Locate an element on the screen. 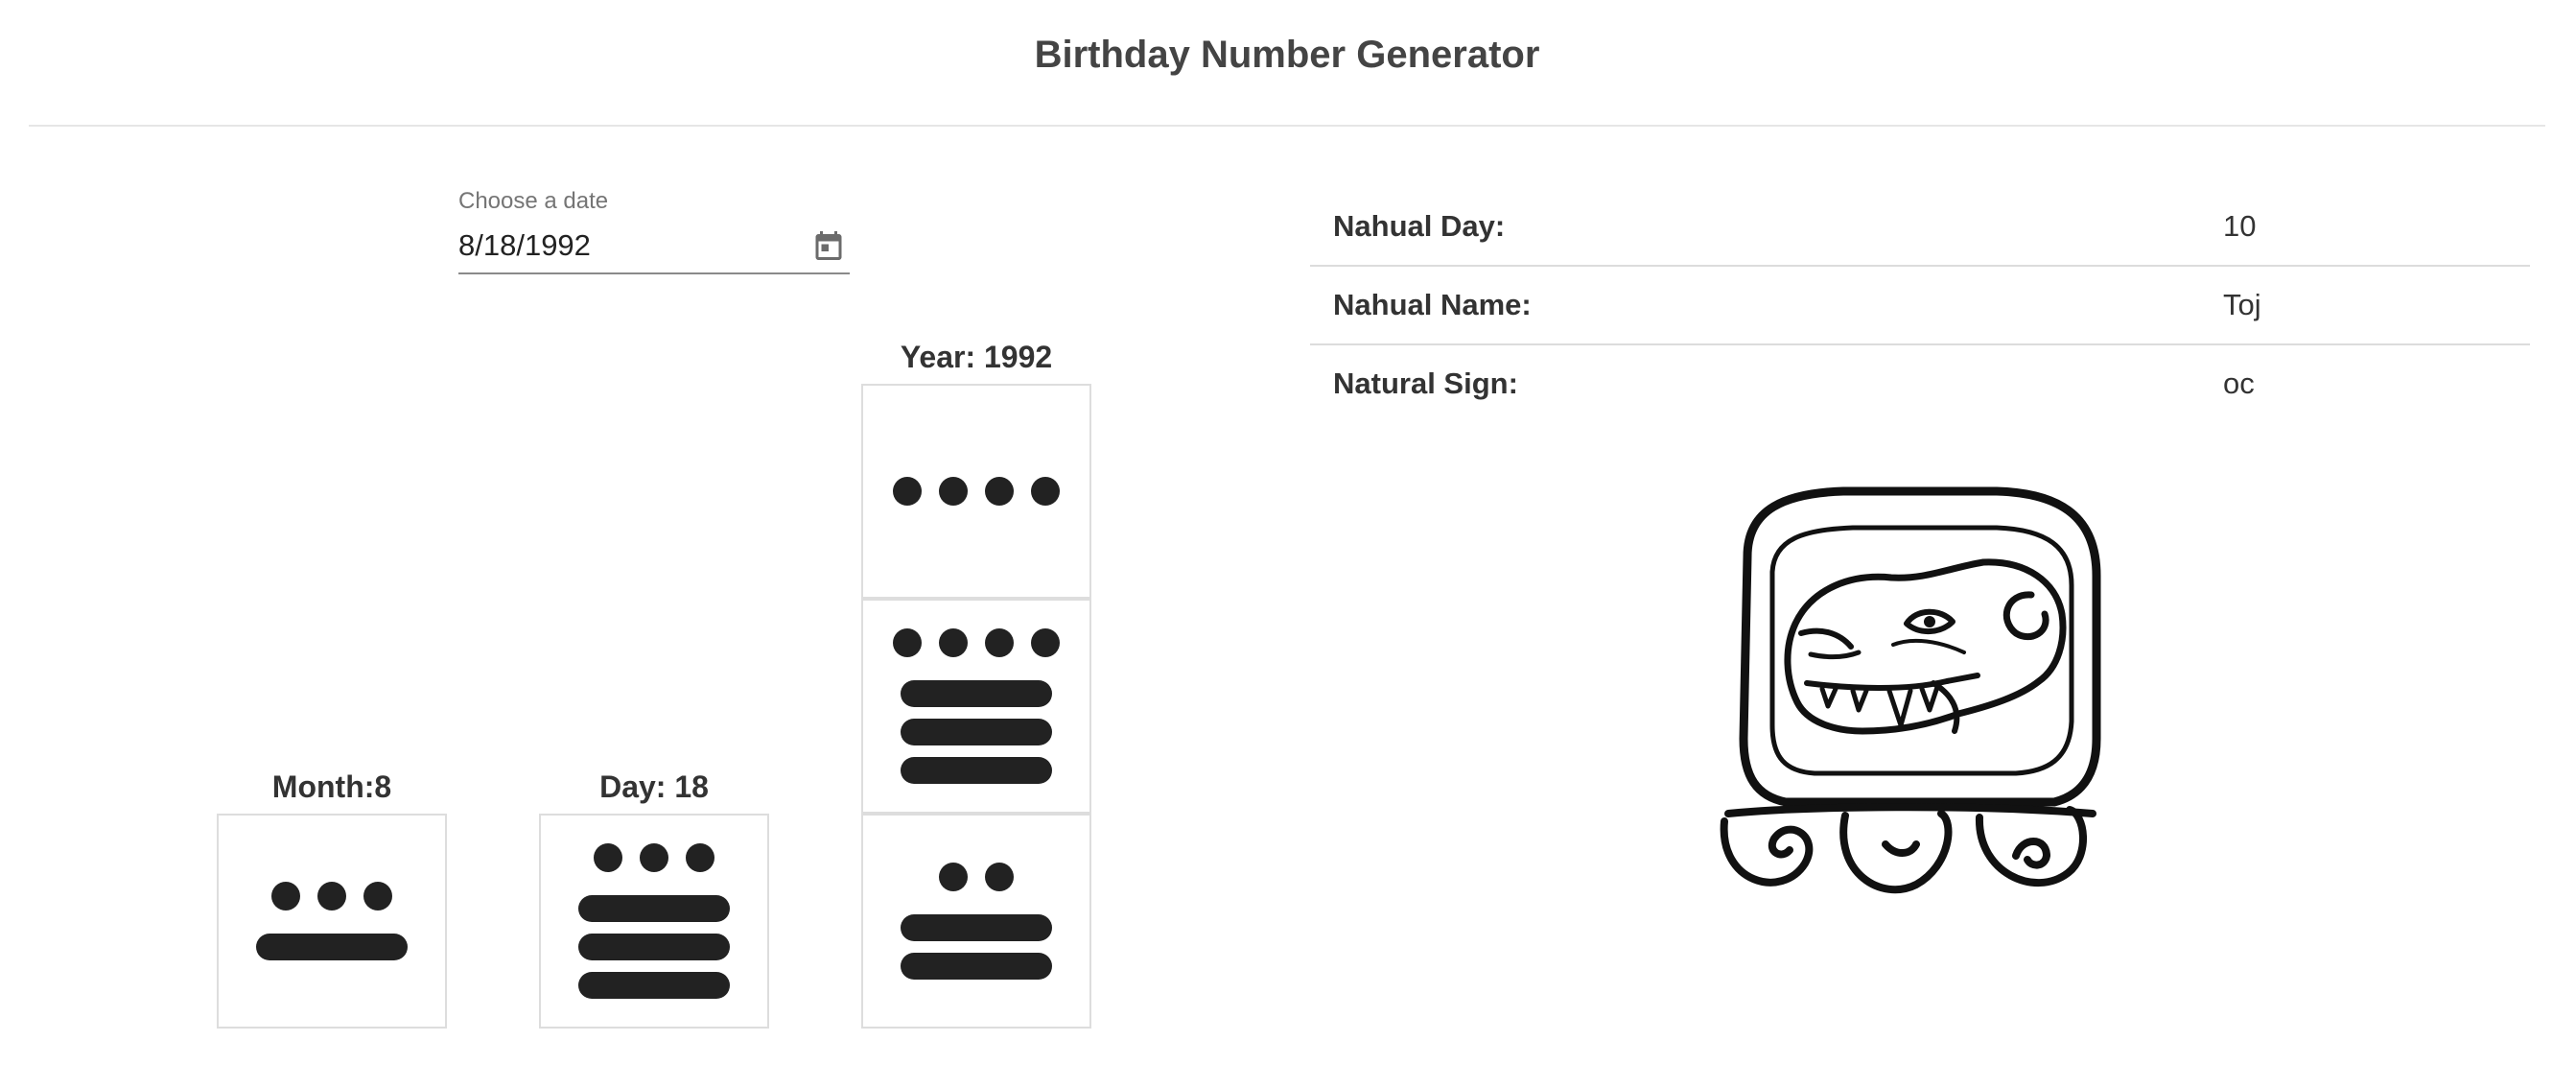  date-input is located at coordinates (626, 245).